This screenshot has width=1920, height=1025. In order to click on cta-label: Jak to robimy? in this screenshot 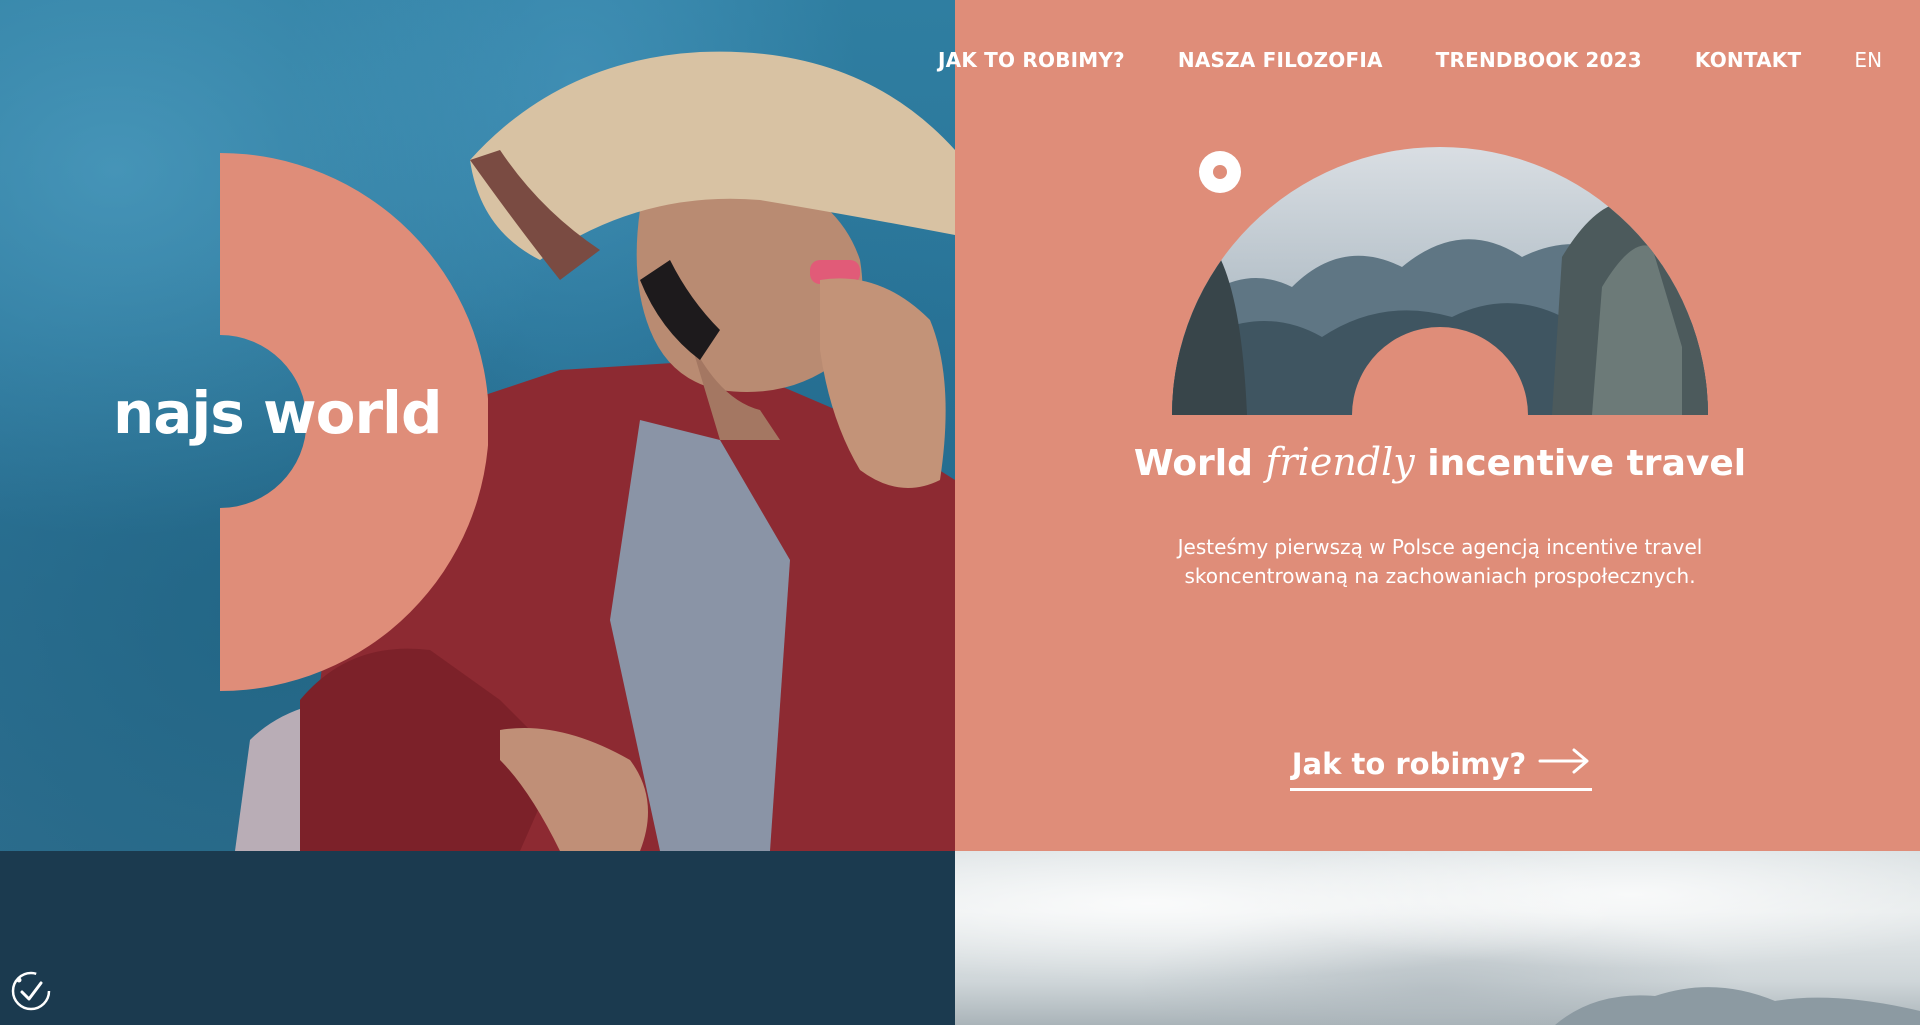, I will do `click(1409, 764)`.